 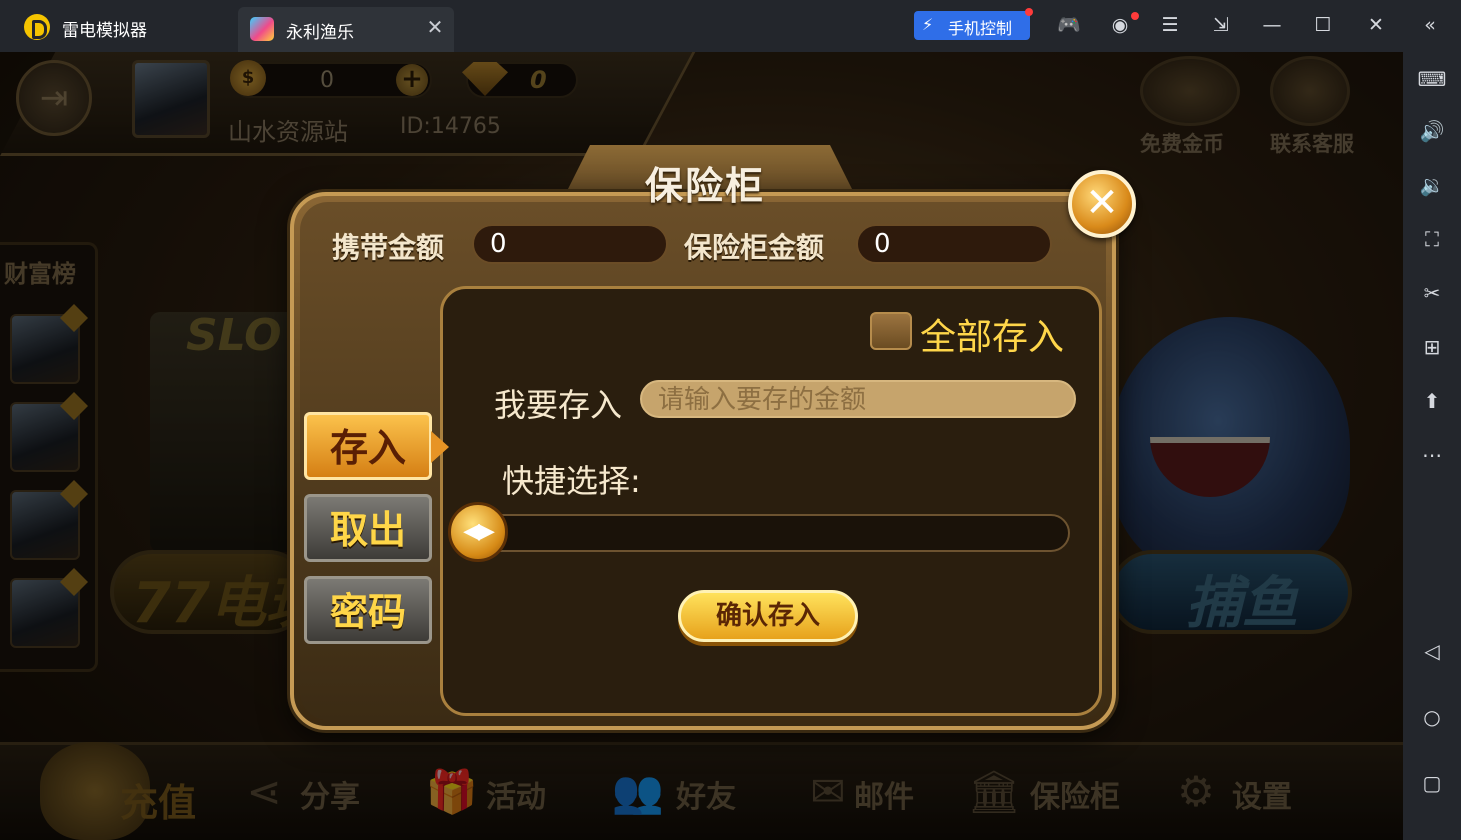 I want to click on confirm-deposit-button: 确认存入, so click(x=768, y=616).